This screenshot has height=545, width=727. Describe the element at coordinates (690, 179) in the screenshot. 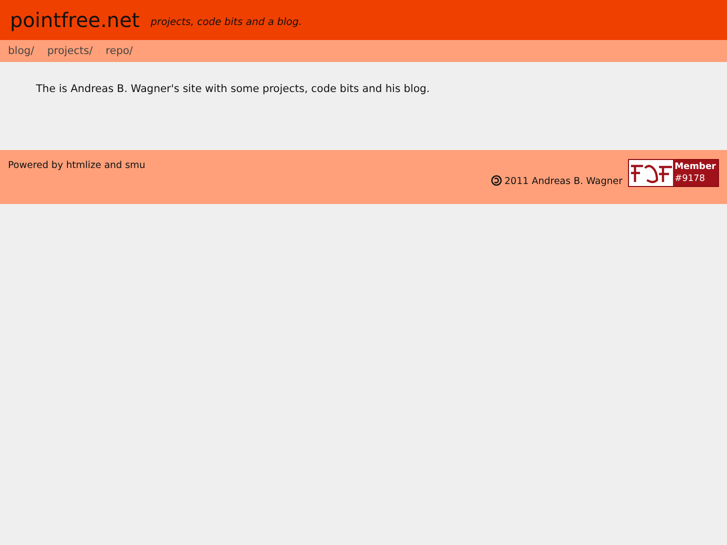

I see `member-number: #9178` at that location.